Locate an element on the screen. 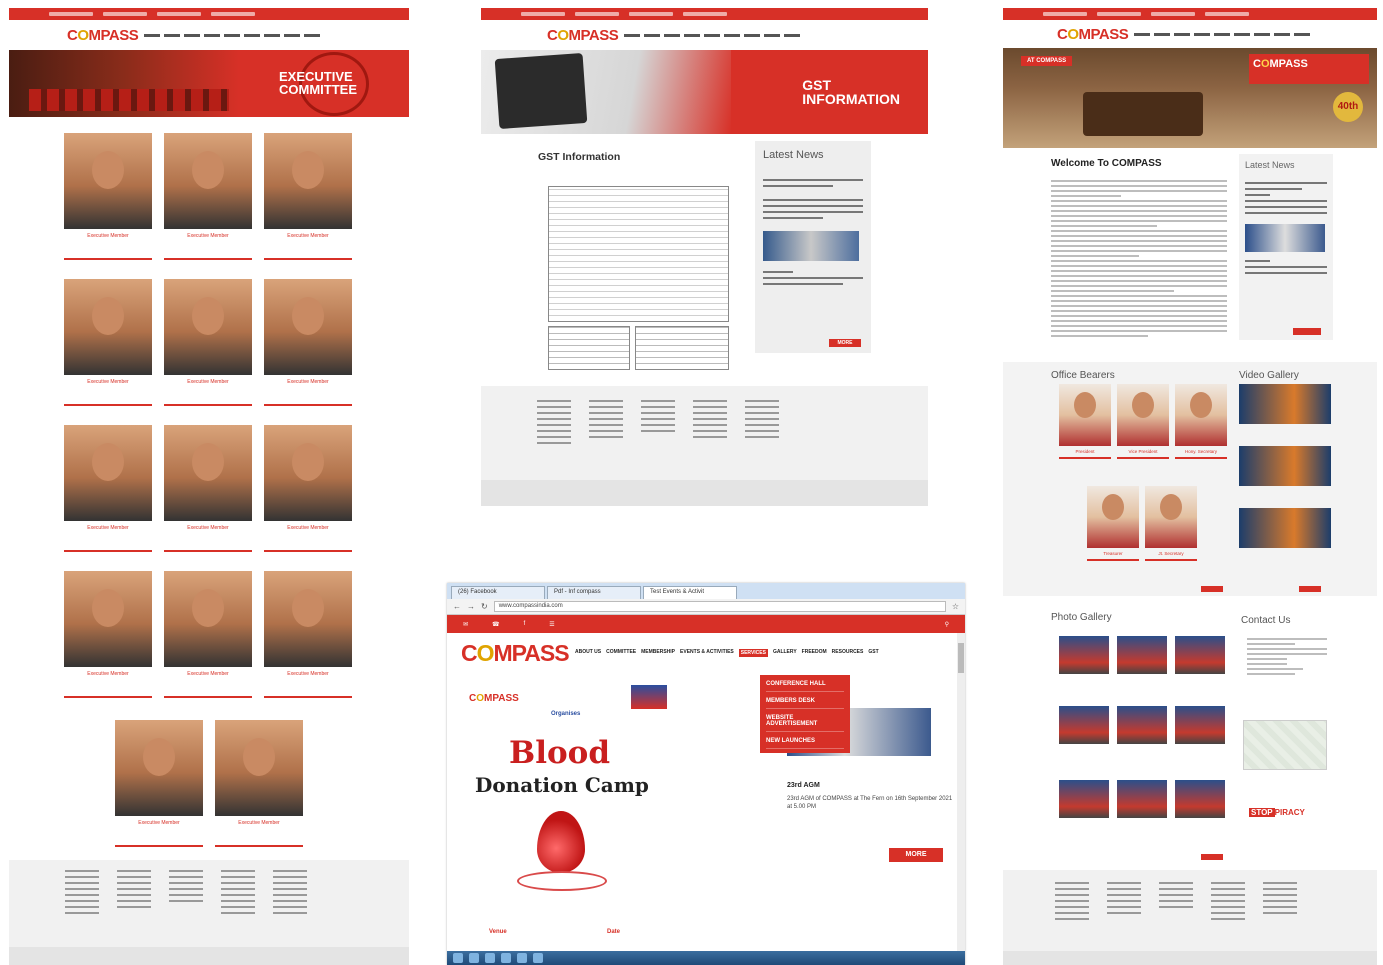  reload-icon: ↻ is located at coordinates (484, 606).